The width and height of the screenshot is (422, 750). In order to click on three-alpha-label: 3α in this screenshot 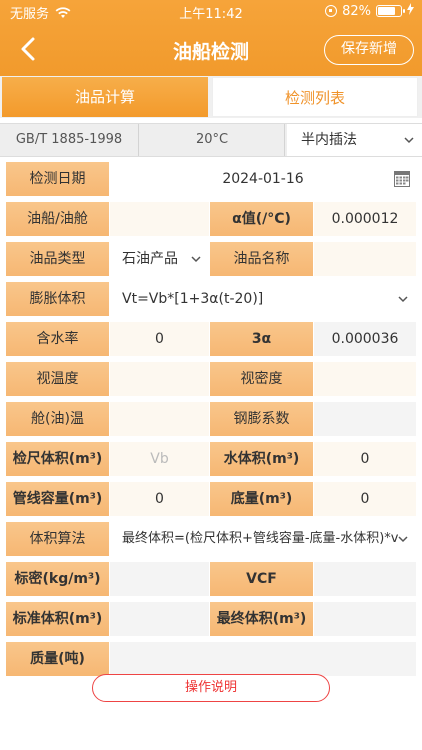, I will do `click(261, 339)`.